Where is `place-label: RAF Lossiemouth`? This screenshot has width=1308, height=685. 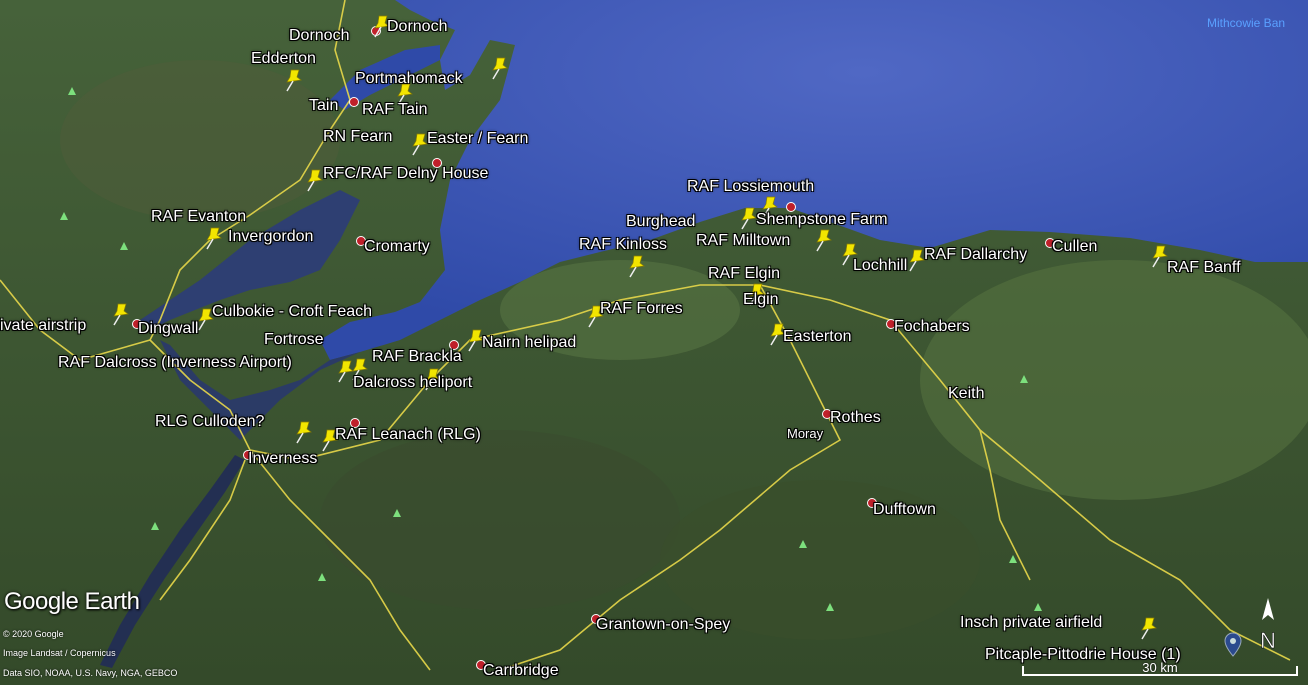
place-label: RAF Lossiemouth is located at coordinates (750, 187).